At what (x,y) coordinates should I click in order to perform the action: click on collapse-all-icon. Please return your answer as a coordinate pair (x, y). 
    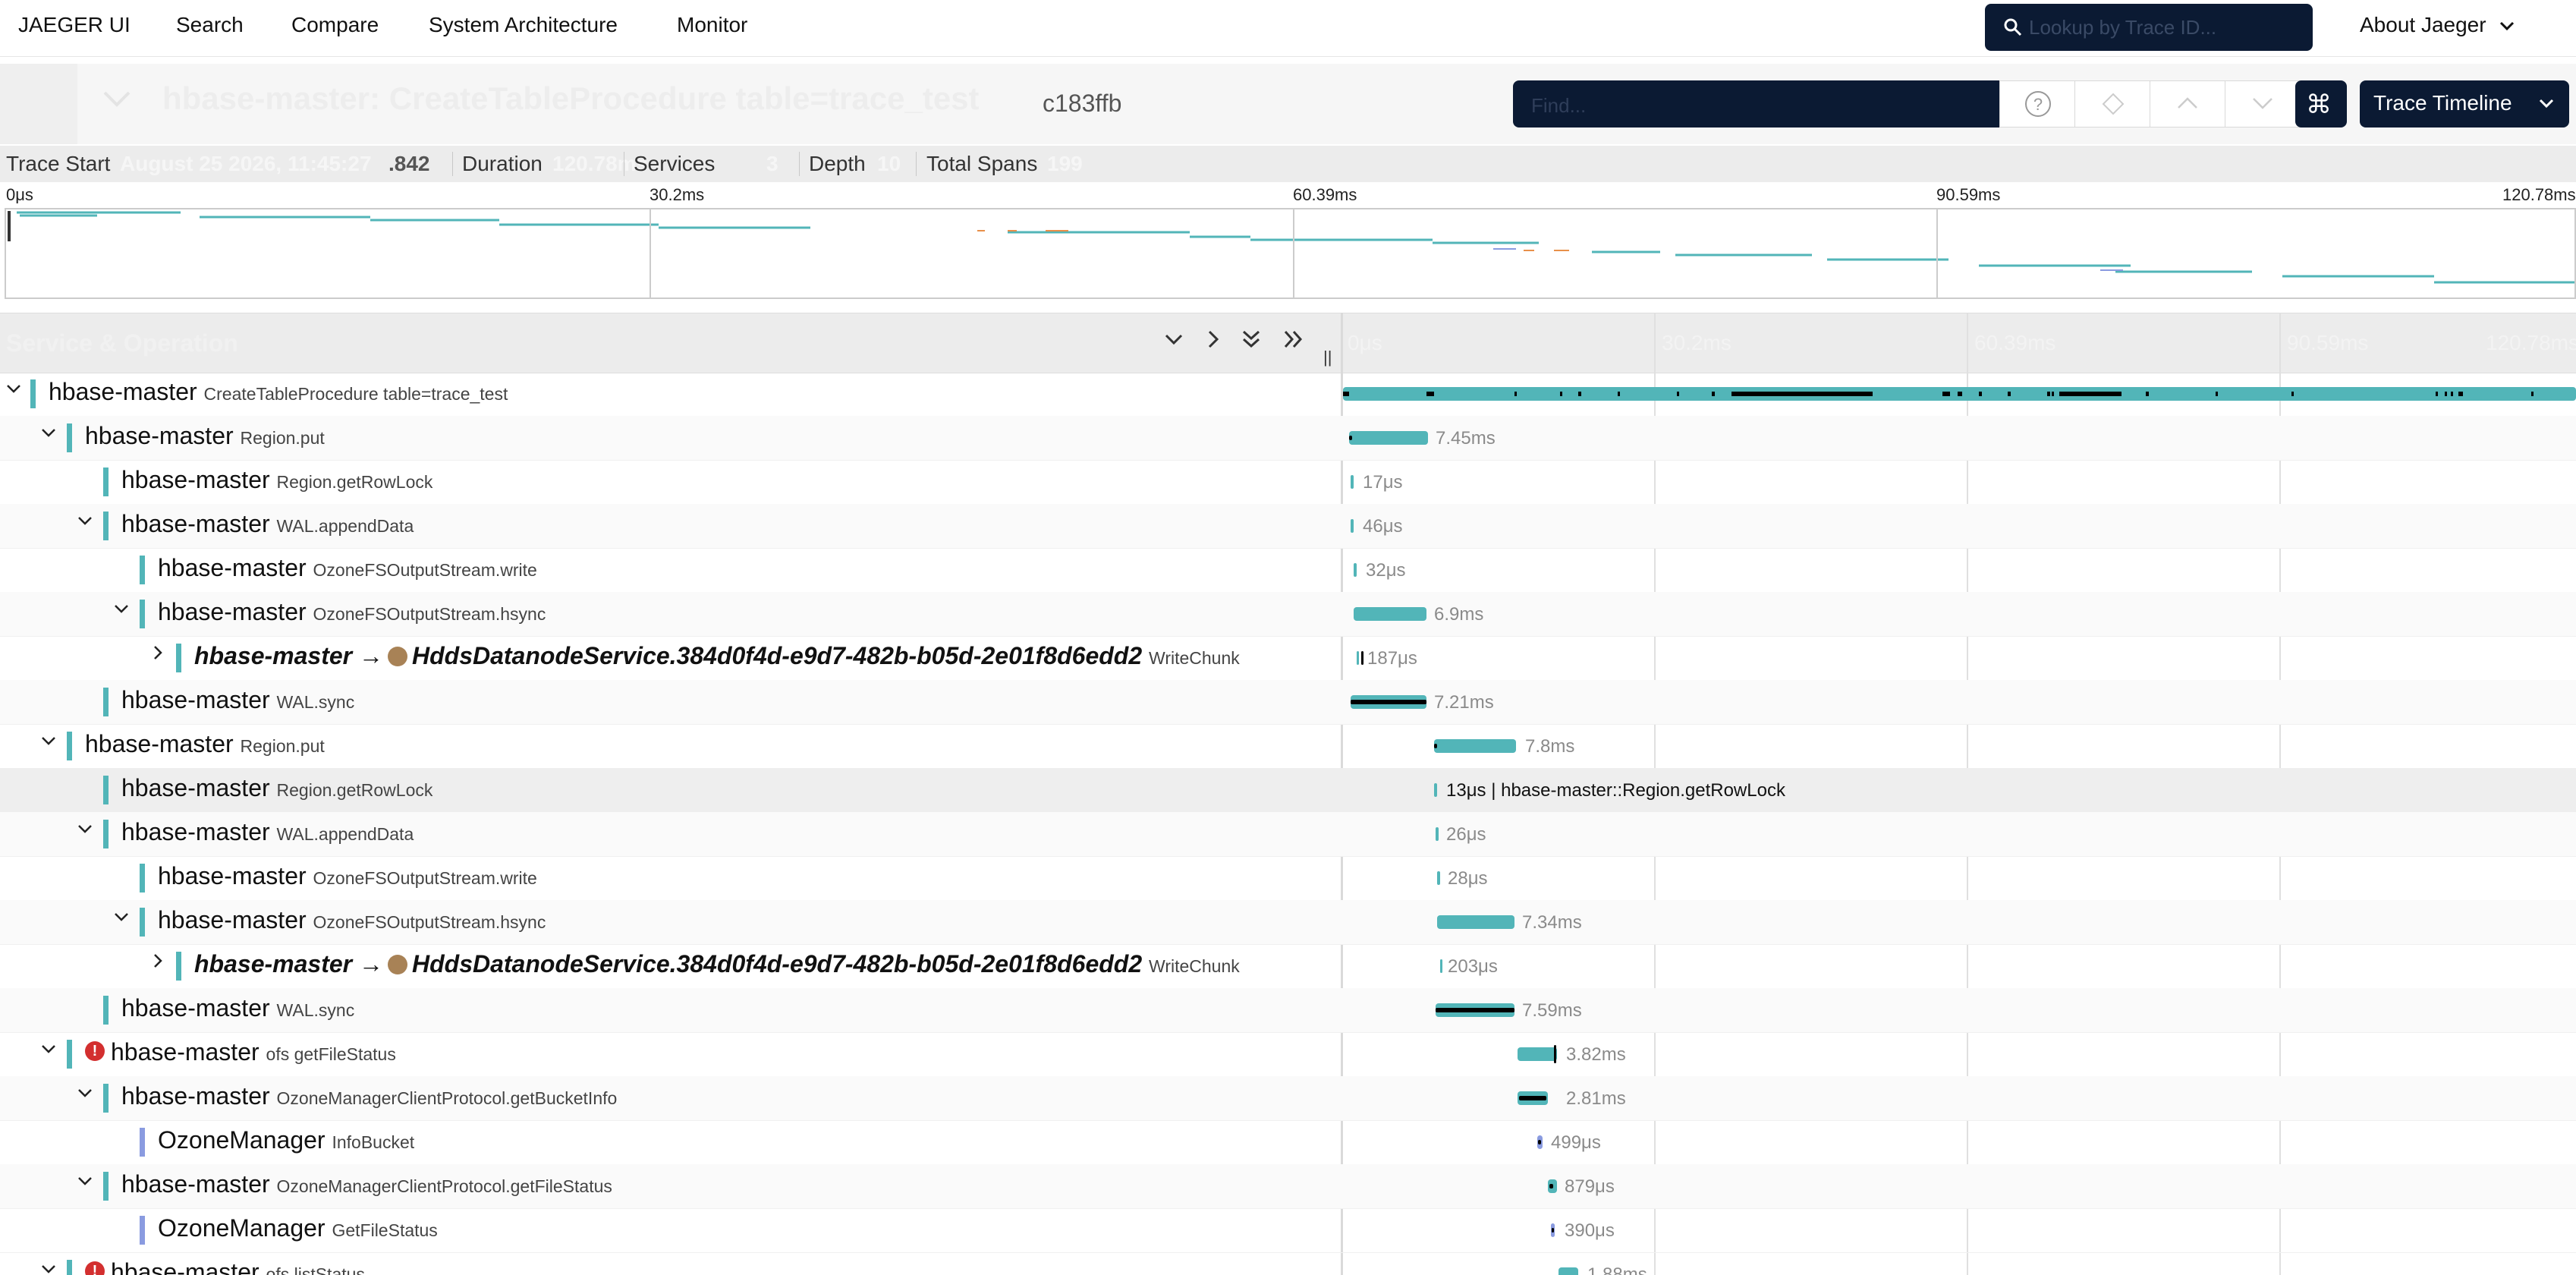
    Looking at the image, I should click on (1251, 339).